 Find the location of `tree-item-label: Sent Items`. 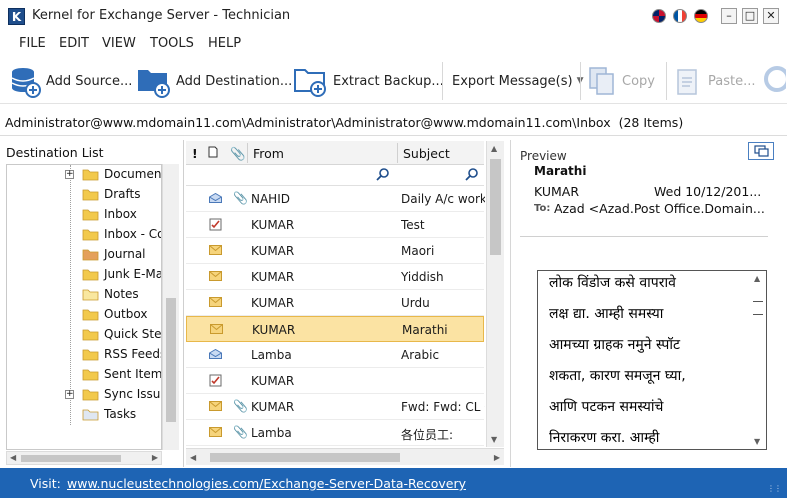

tree-item-label: Sent Items is located at coordinates (133, 374).